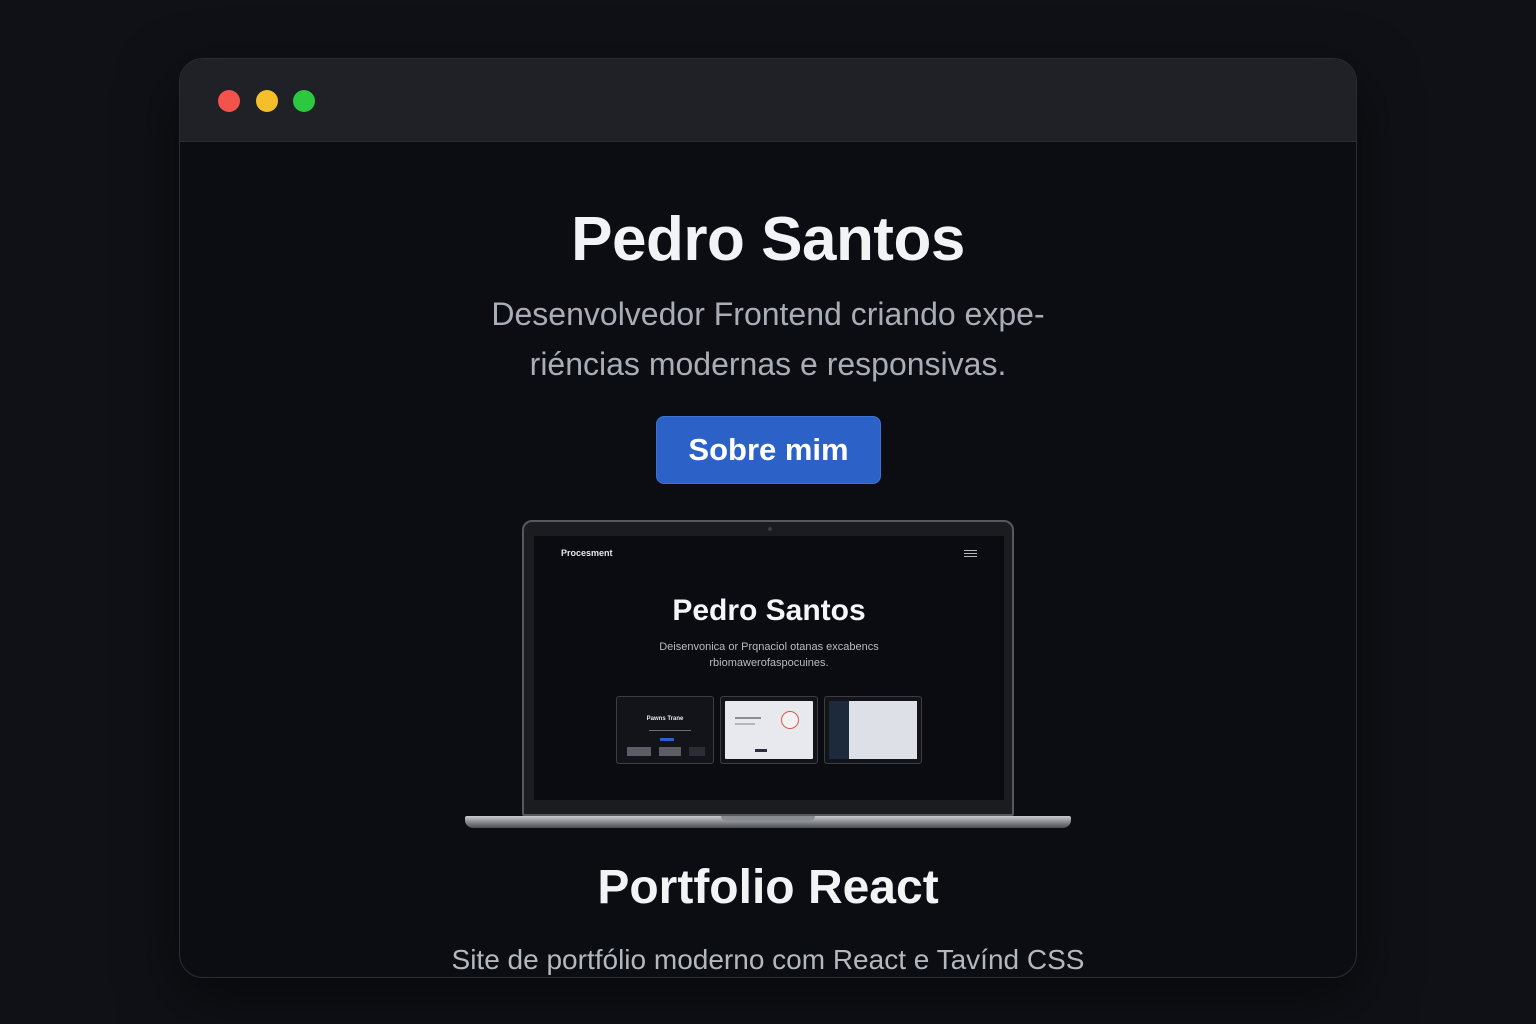 The image size is (1536, 1024). I want to click on preview-thumbnails: Pawns Trane, so click(769, 730).